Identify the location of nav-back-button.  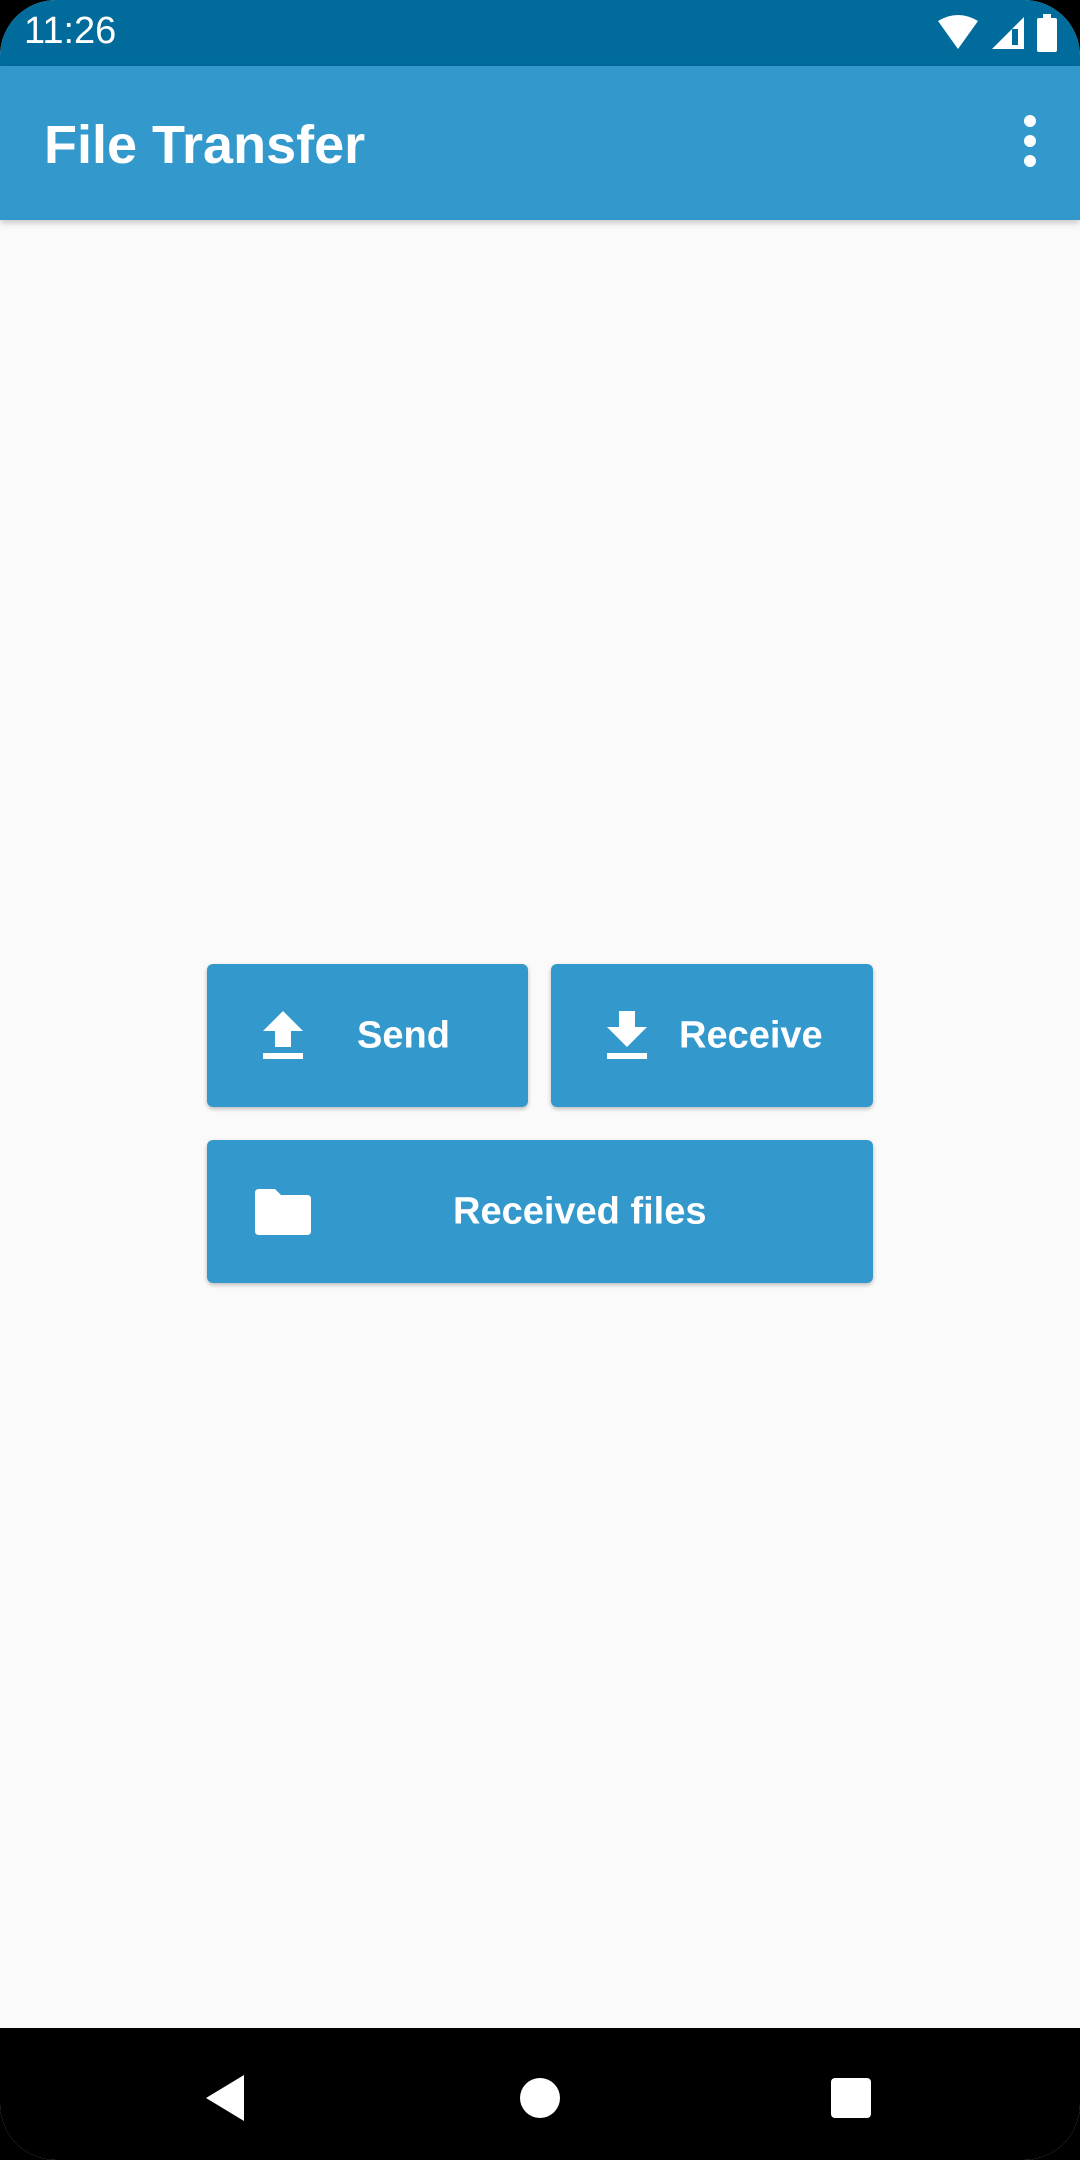
(226, 2098).